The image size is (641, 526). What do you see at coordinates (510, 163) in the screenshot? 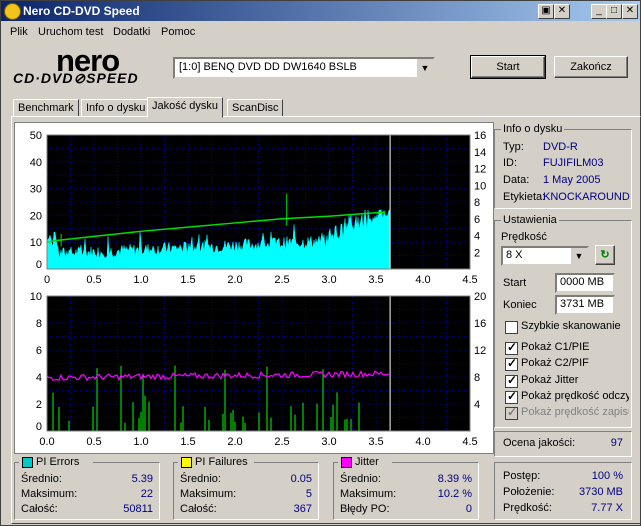
I see `disc-id-label: ID:` at bounding box center [510, 163].